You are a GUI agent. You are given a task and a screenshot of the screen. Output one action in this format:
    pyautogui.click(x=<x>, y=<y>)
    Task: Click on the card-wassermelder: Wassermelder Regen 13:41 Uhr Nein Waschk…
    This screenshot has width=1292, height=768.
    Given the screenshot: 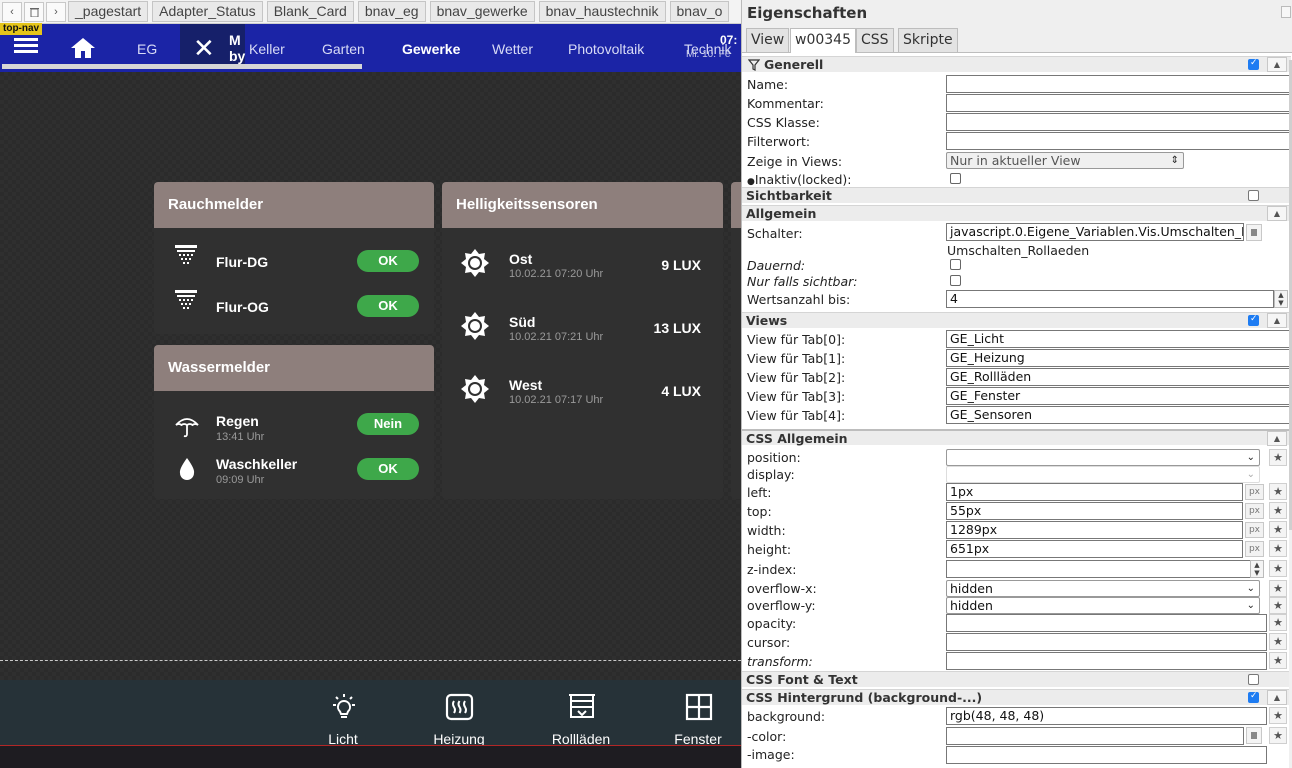 What is the action you would take?
    pyautogui.click(x=294, y=422)
    